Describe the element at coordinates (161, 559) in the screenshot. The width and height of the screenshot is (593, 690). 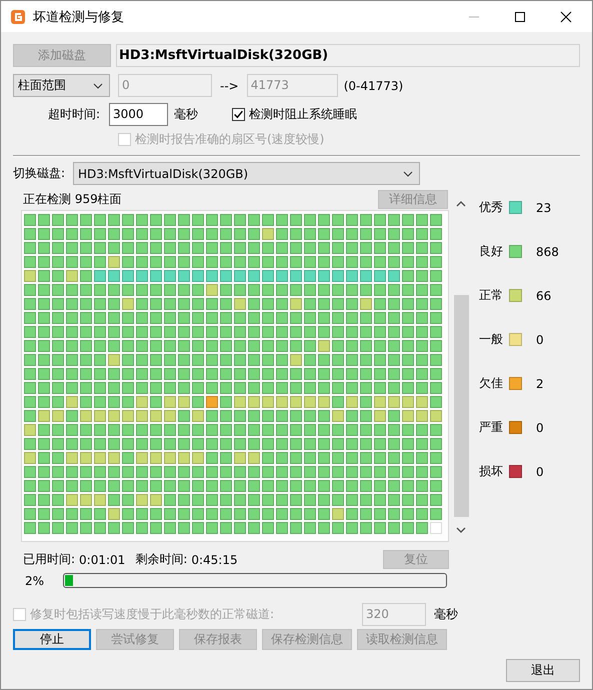
I see `remaining-label: 剩余时间:` at that location.